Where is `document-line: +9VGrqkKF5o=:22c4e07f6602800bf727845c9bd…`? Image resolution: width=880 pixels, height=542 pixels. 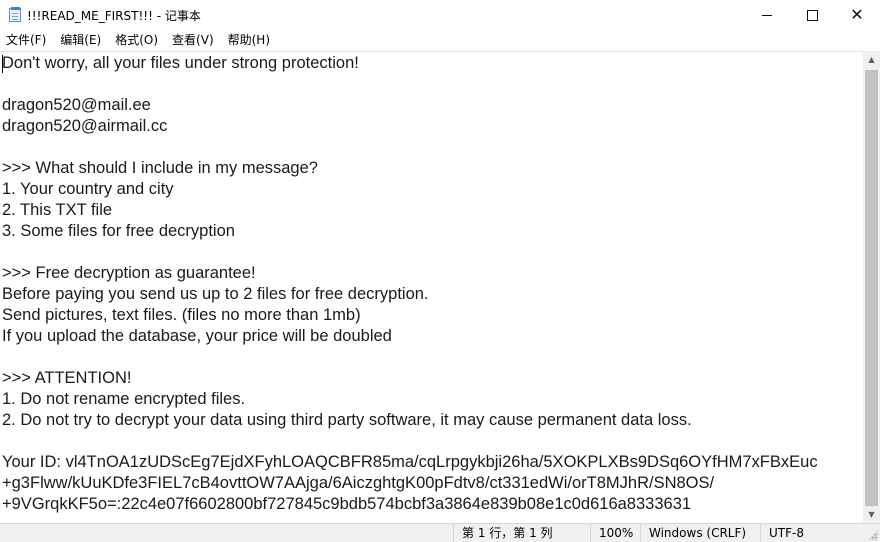 document-line: +9VGrqkKF5o=:22c4e07f6602800bf727845c9bd… is located at coordinates (347, 504).